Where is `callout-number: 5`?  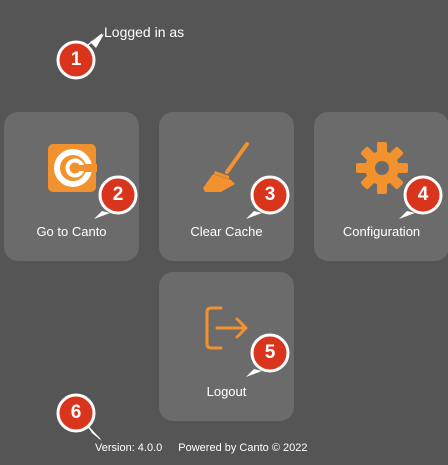 callout-number: 5 is located at coordinates (270, 352).